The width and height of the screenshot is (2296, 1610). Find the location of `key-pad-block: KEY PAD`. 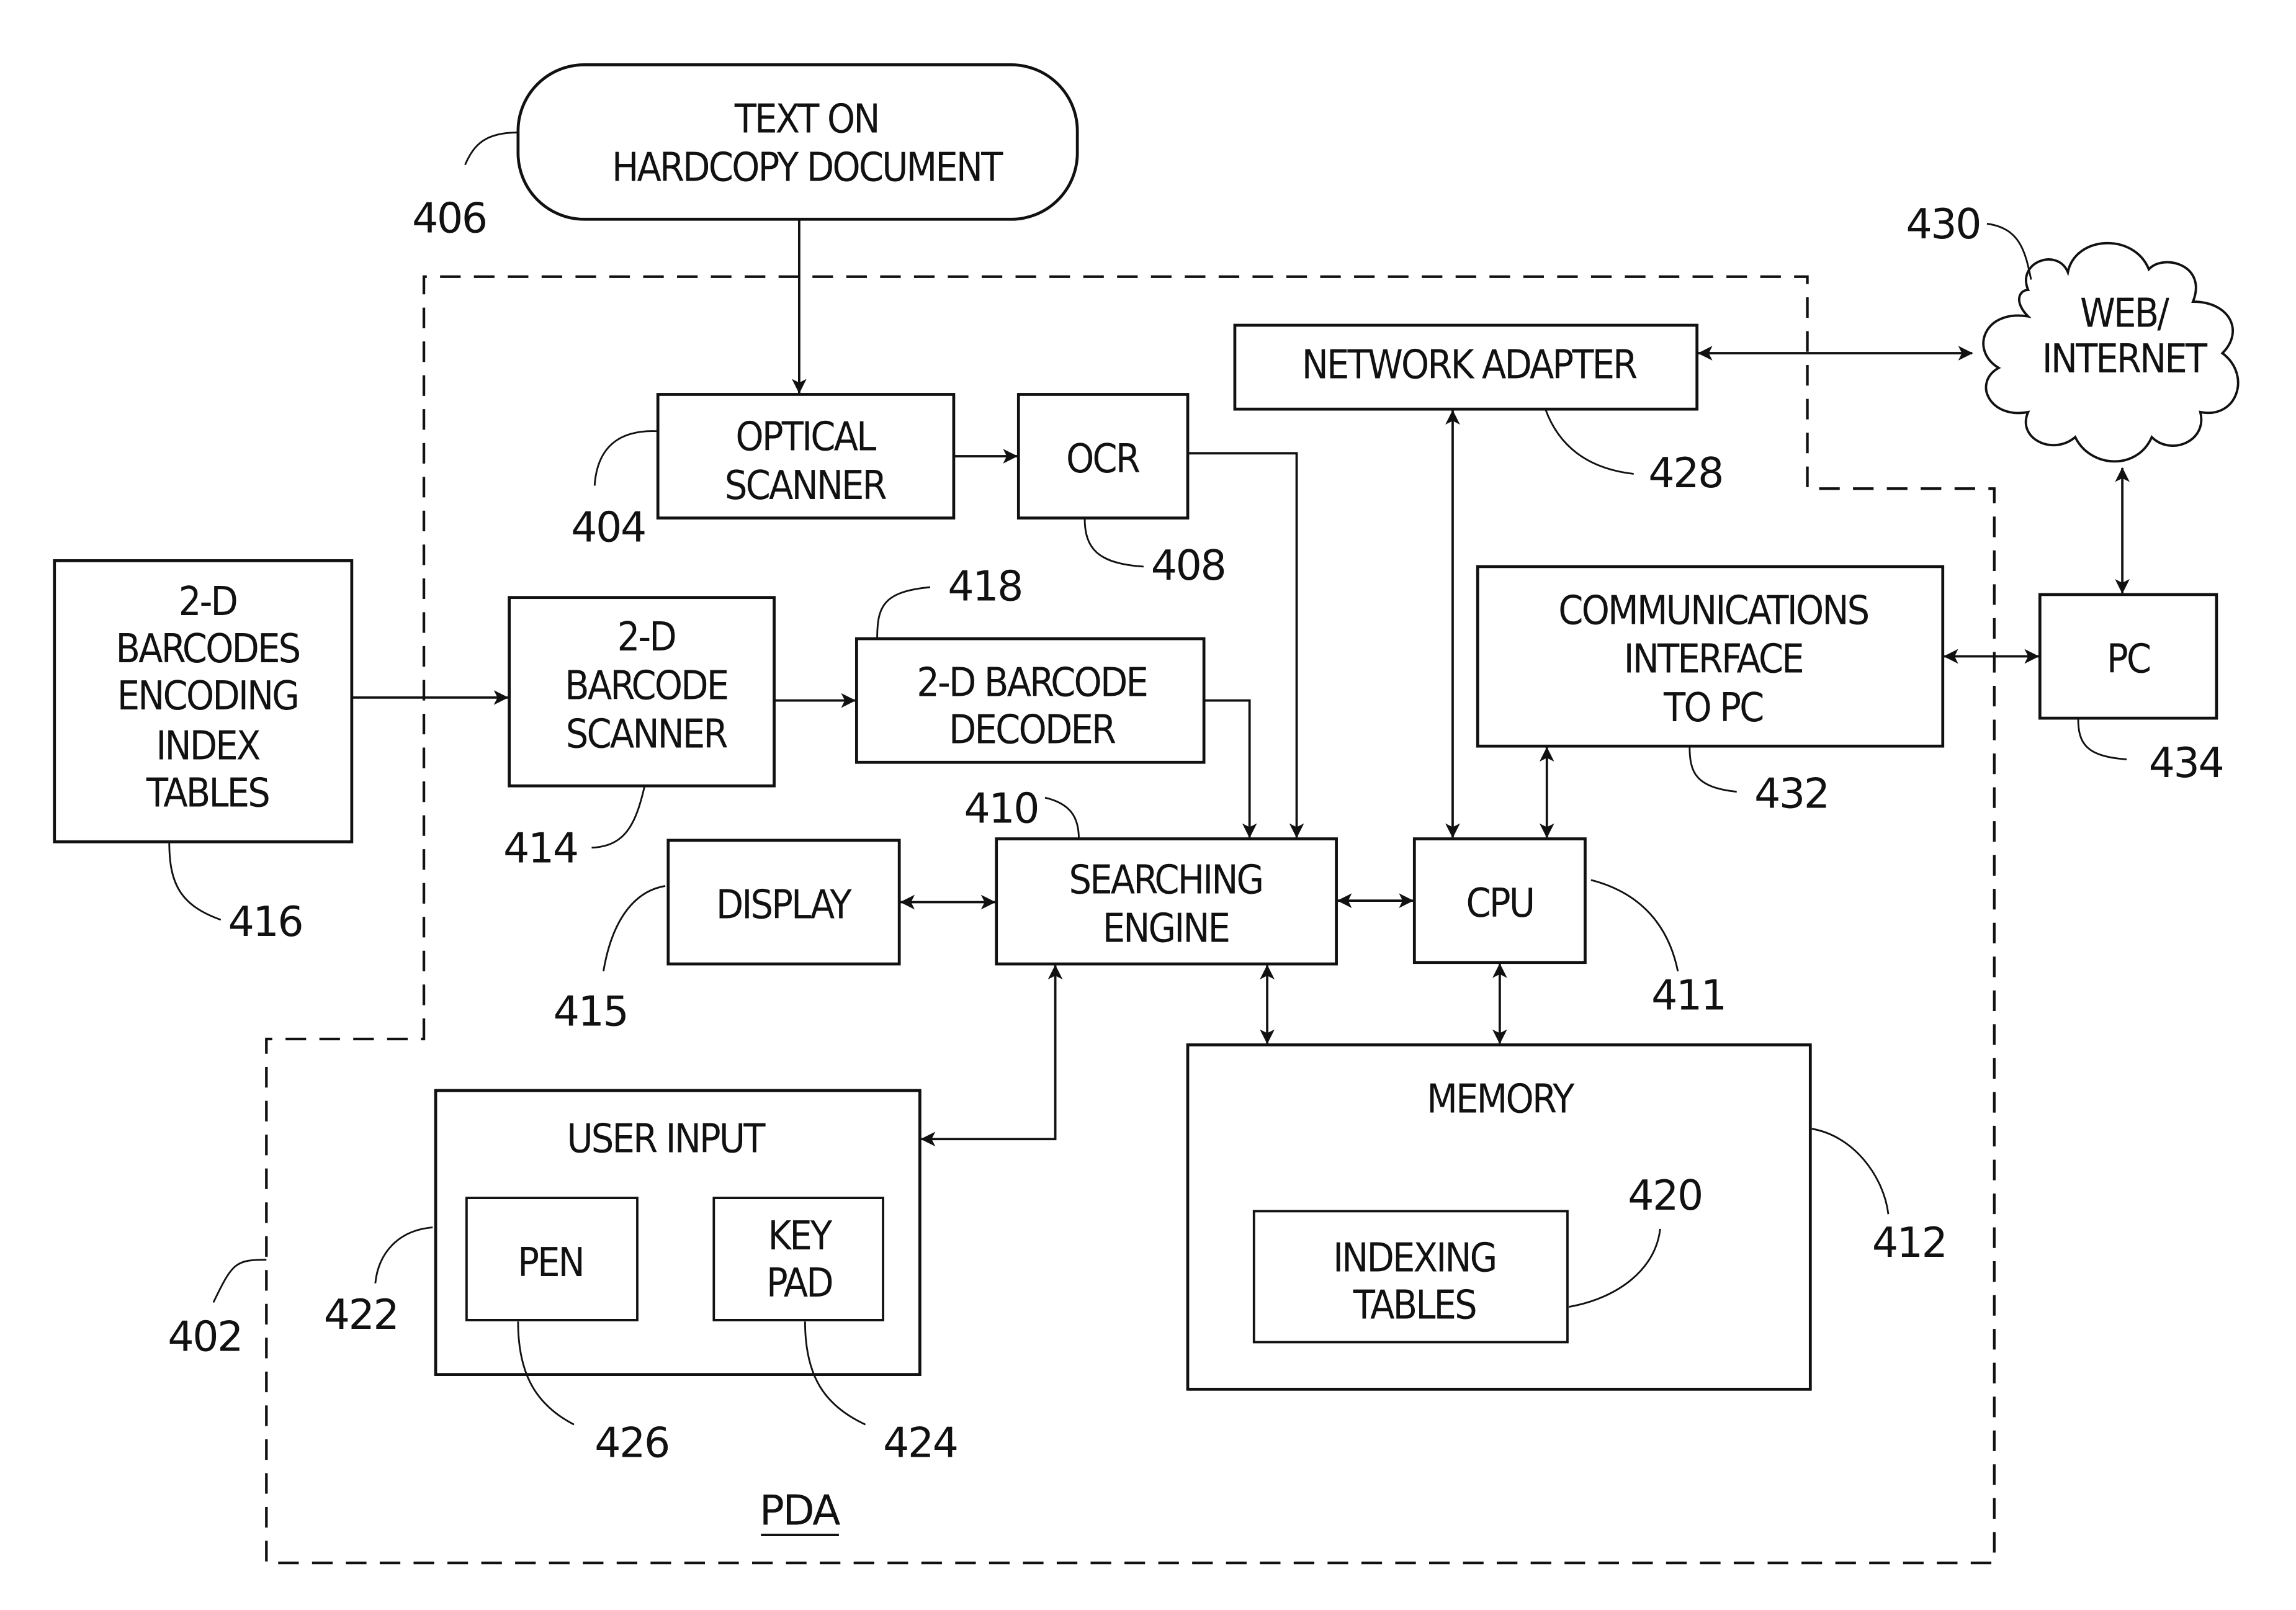

key-pad-block: KEY PAD is located at coordinates (798, 1259).